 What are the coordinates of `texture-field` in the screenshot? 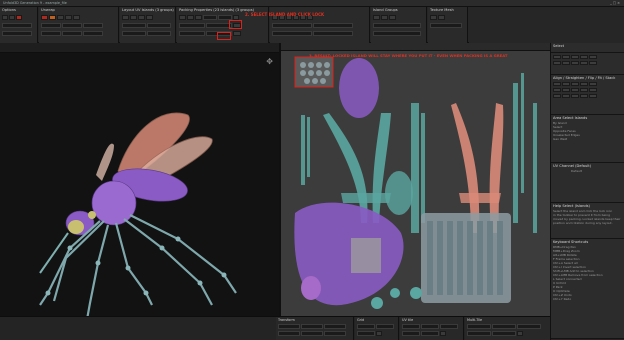 It's located at (446, 25).